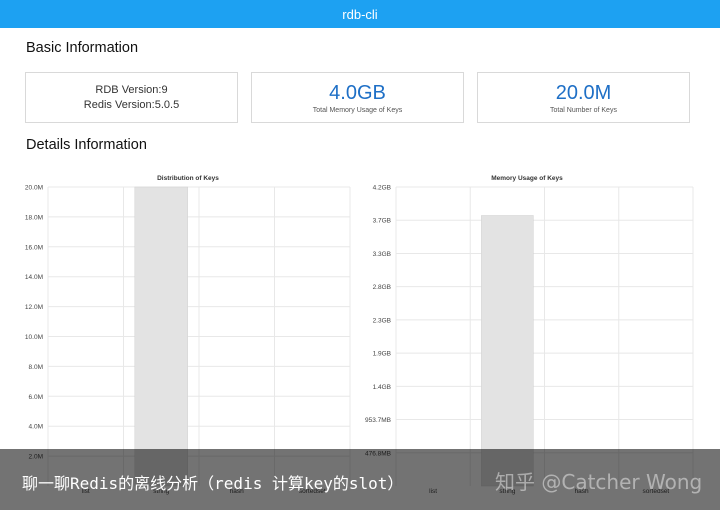 The height and width of the screenshot is (510, 720). What do you see at coordinates (583, 110) in the screenshot?
I see `keys-label: Total Number of Keys` at bounding box center [583, 110].